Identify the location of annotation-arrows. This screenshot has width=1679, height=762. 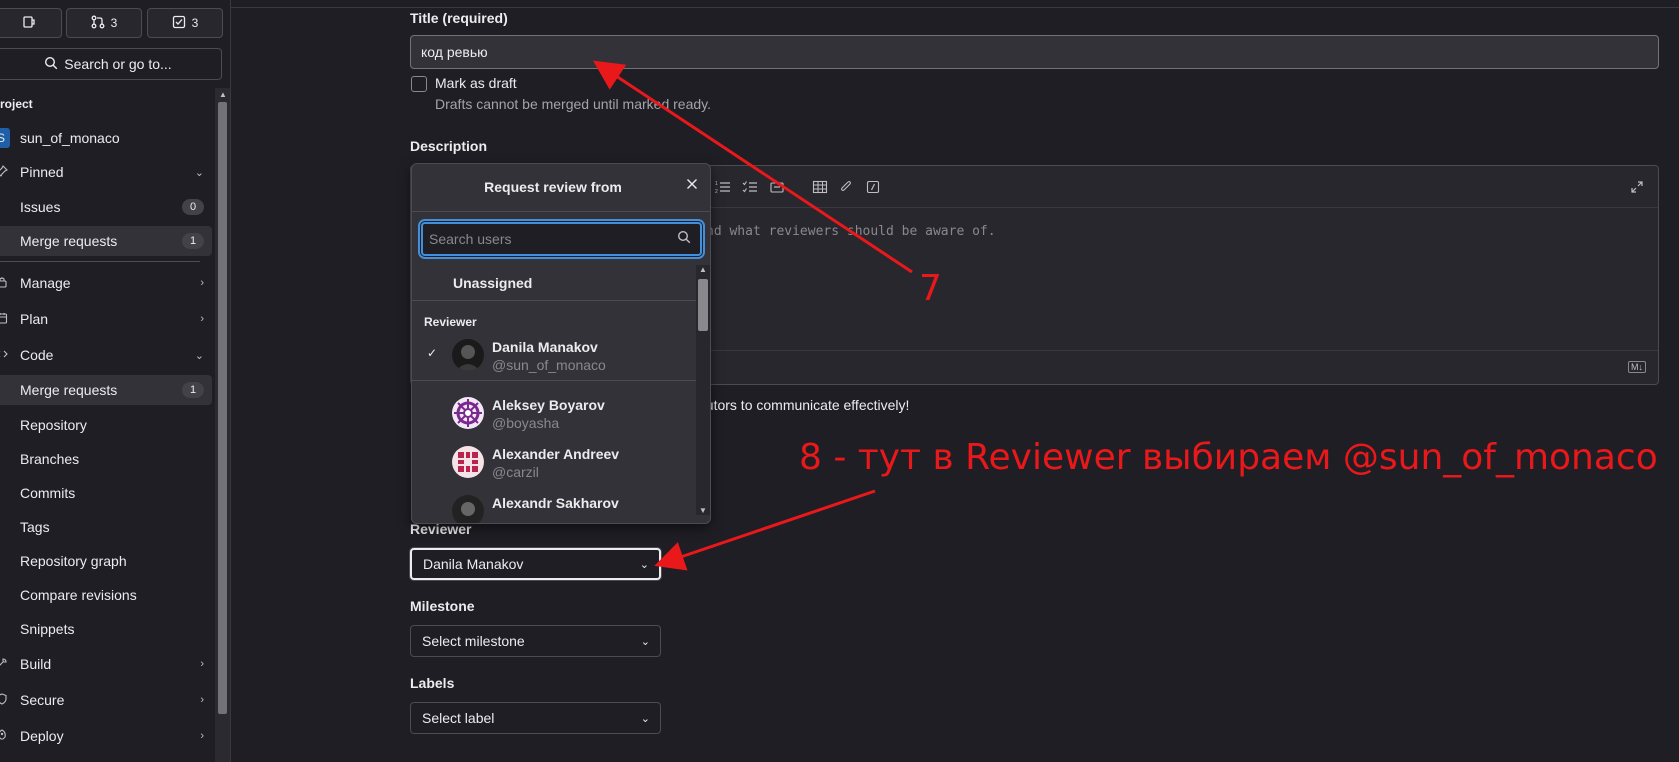
(752, 315).